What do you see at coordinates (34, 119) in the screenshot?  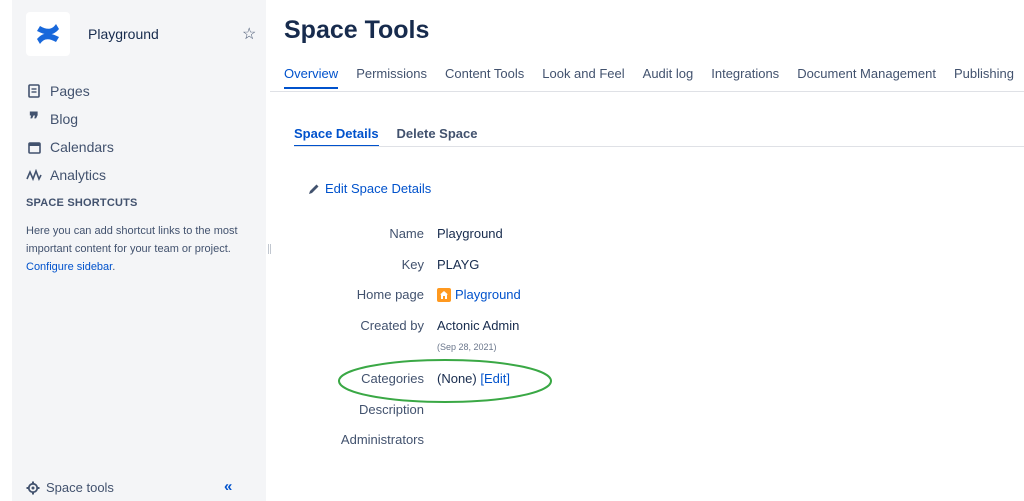 I see `quote-icon: ❞` at bounding box center [34, 119].